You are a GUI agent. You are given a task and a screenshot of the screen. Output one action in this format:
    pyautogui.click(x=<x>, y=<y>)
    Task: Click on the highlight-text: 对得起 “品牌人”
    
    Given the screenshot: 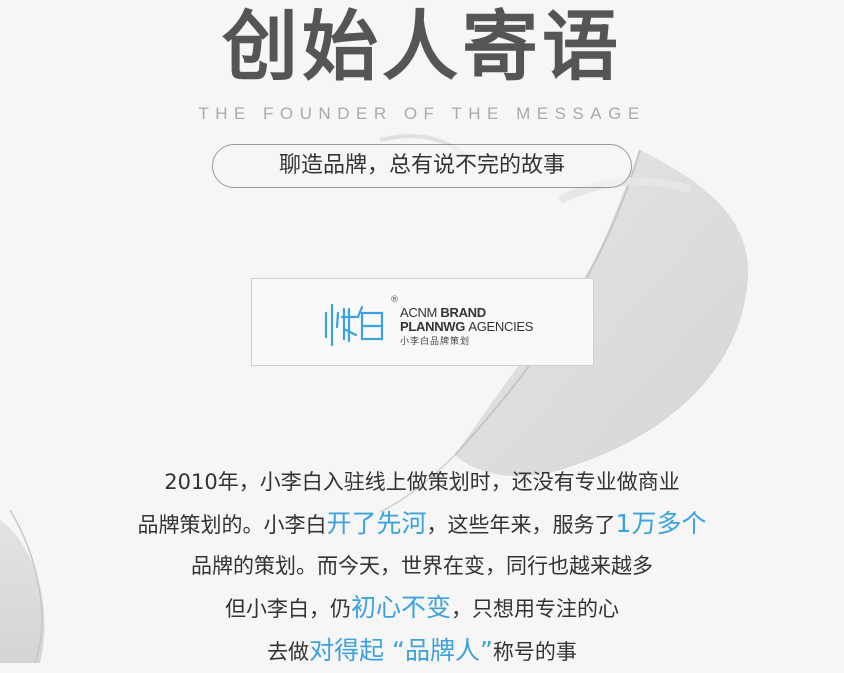 What is the action you would take?
    pyautogui.click(x=401, y=650)
    